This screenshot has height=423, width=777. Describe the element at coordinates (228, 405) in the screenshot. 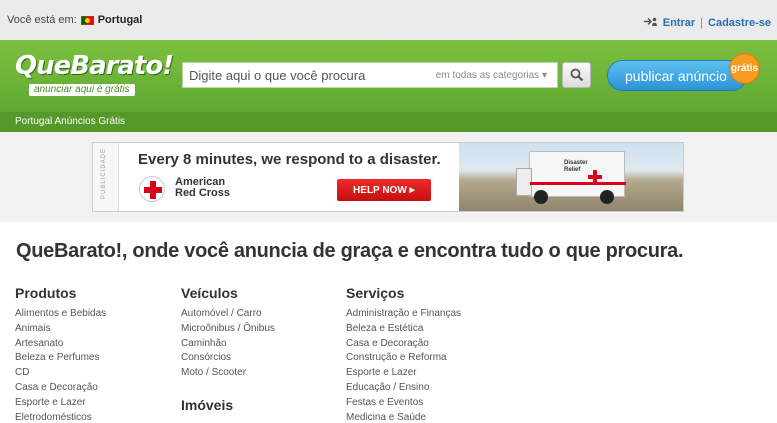

I see `column-title-real-estate: Imóveis` at that location.